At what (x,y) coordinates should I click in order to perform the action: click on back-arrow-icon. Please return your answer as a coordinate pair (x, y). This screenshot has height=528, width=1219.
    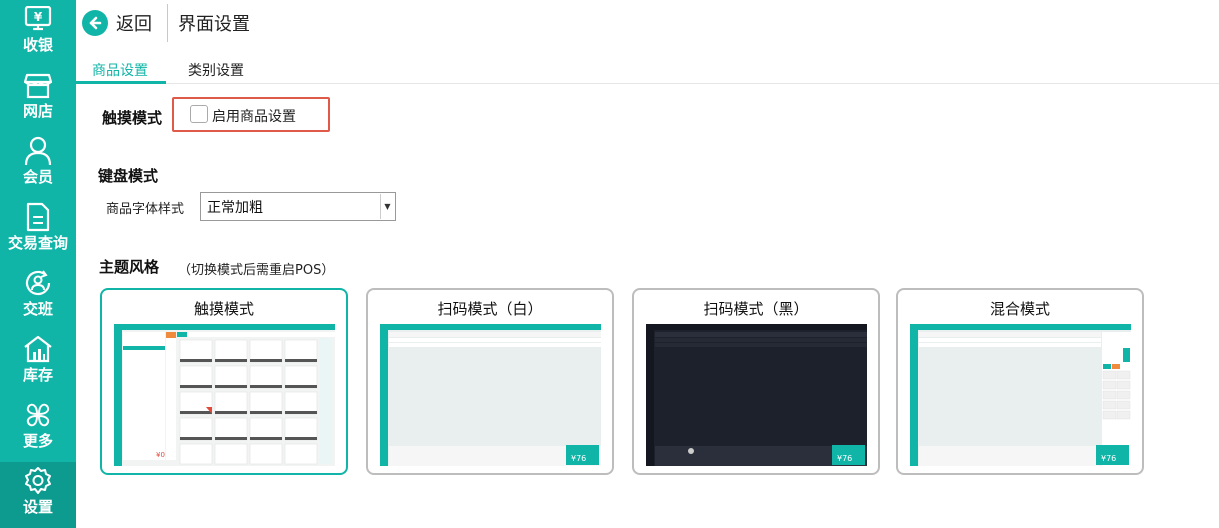
    Looking at the image, I should click on (95, 23).